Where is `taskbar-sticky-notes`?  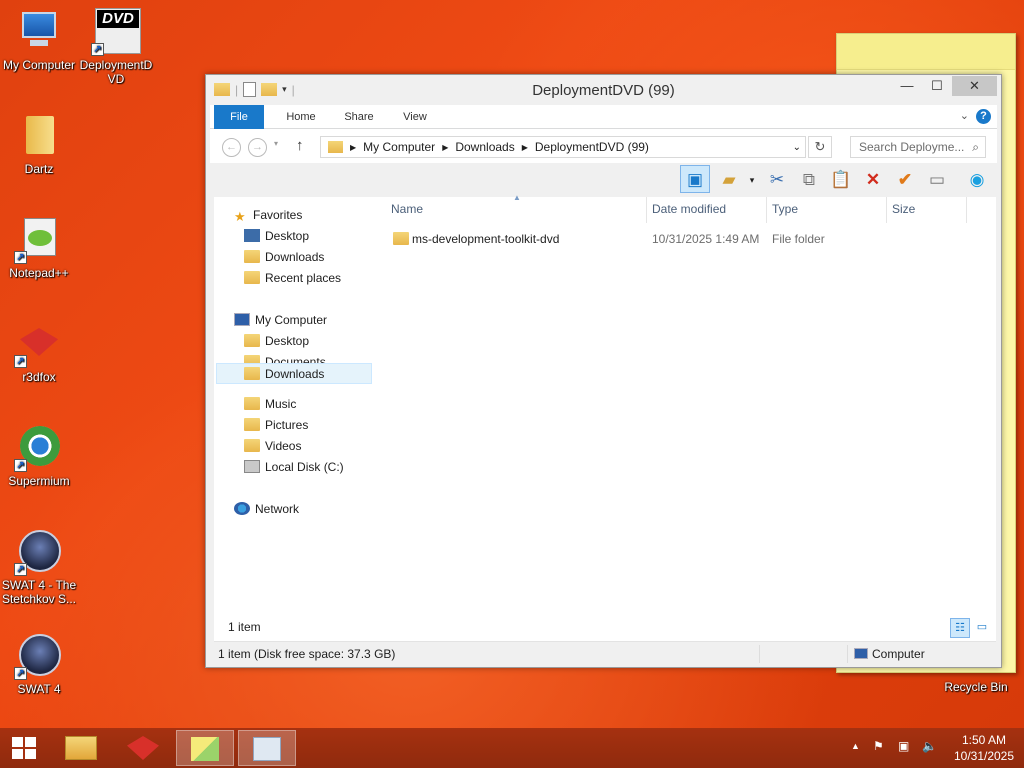 taskbar-sticky-notes is located at coordinates (205, 748).